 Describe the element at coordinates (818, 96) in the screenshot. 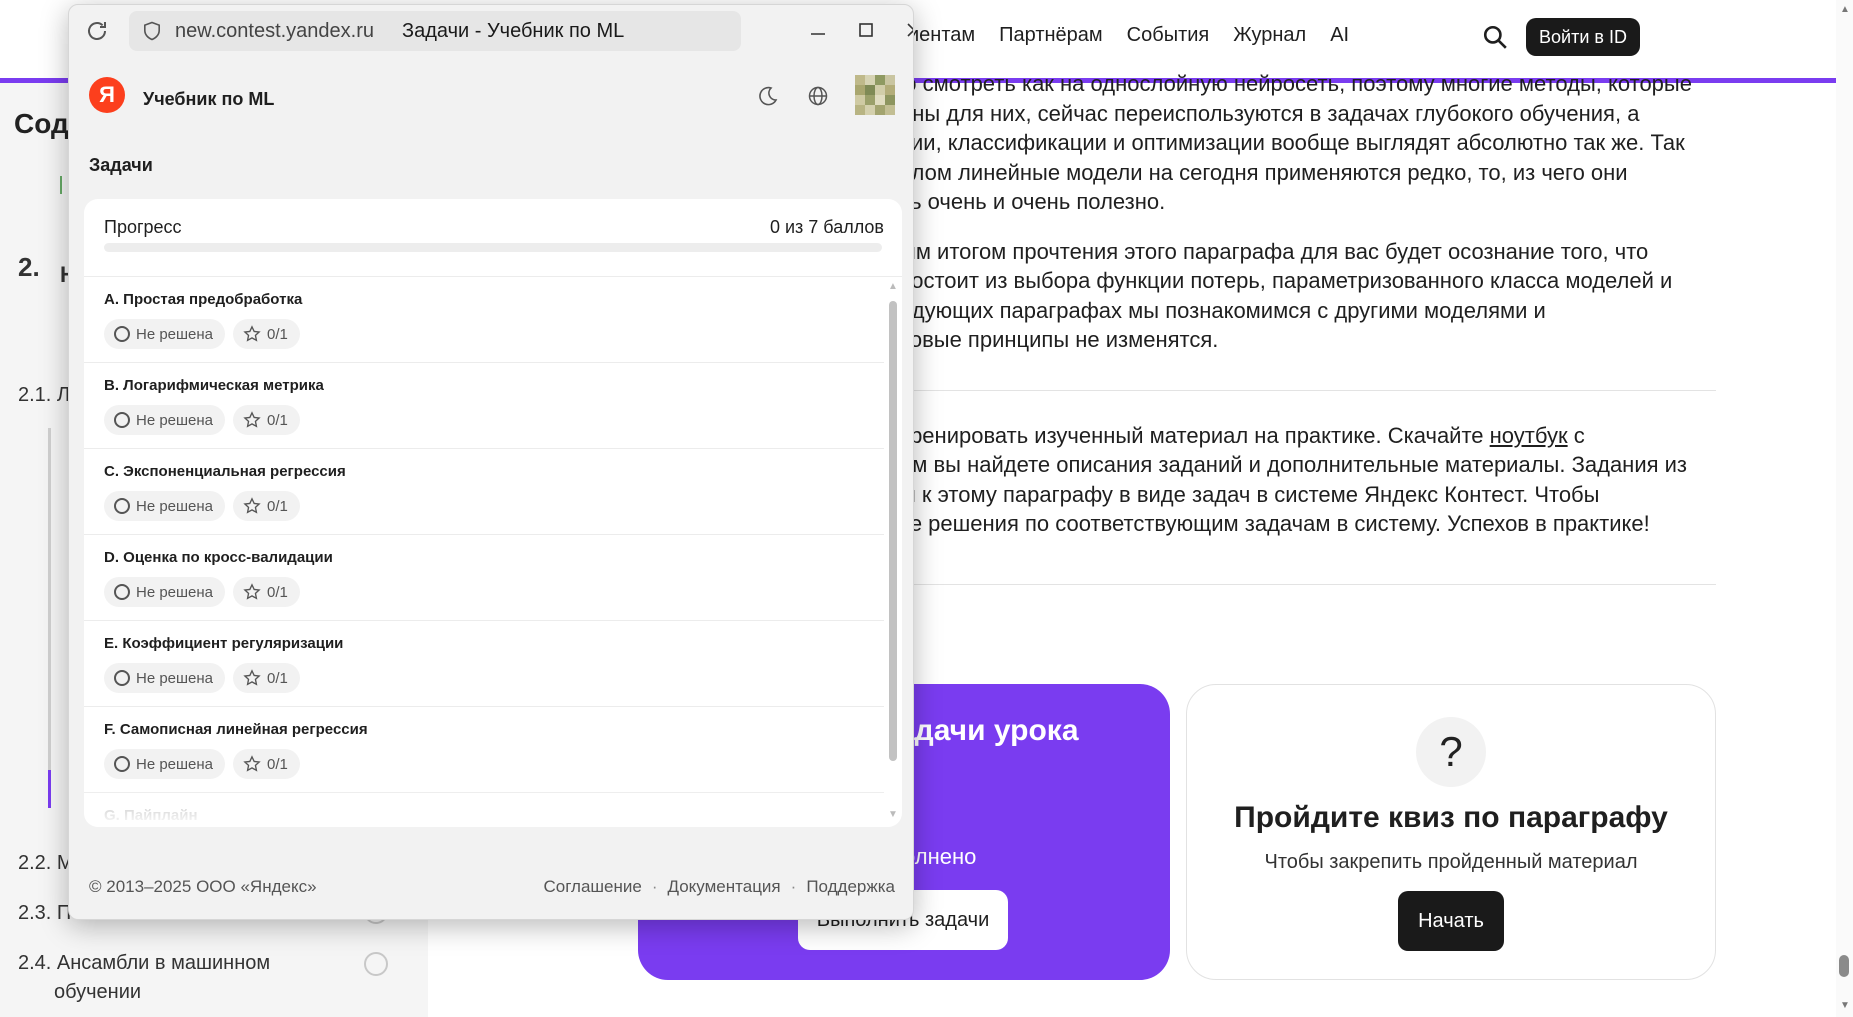

I see `globe-icon` at that location.